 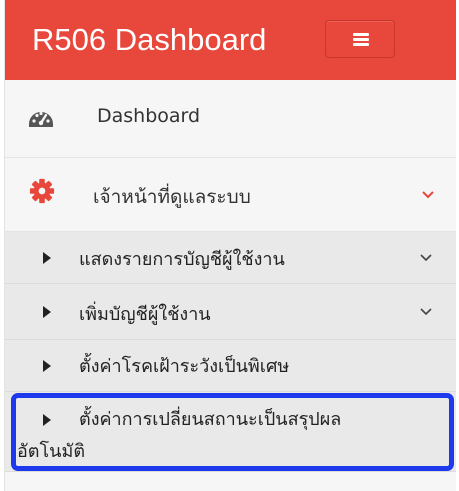 I want to click on sidebar-item-label: เจ้าหน้าที่ดูแลระบบ, so click(x=172, y=197).